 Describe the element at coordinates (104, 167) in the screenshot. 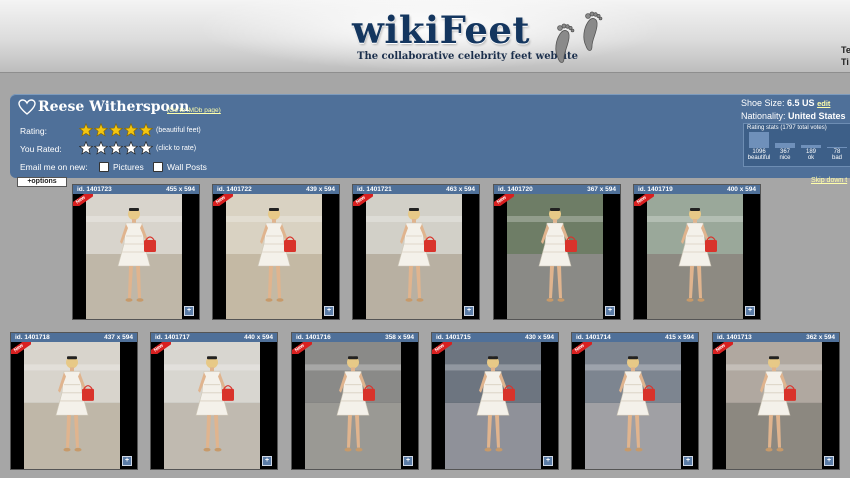

I see `pictures-checkbox` at that location.